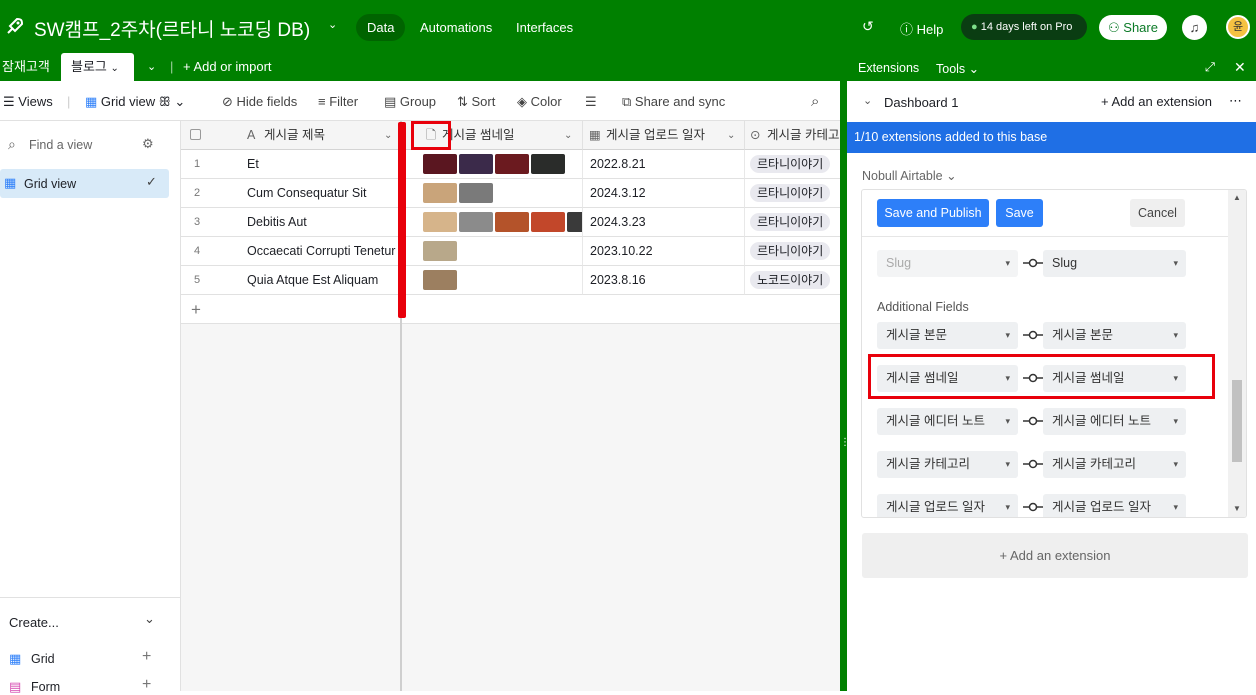 The height and width of the screenshot is (695, 1256). What do you see at coordinates (291, 222) in the screenshot?
I see `table-row: 3 Debitis Aut` at bounding box center [291, 222].